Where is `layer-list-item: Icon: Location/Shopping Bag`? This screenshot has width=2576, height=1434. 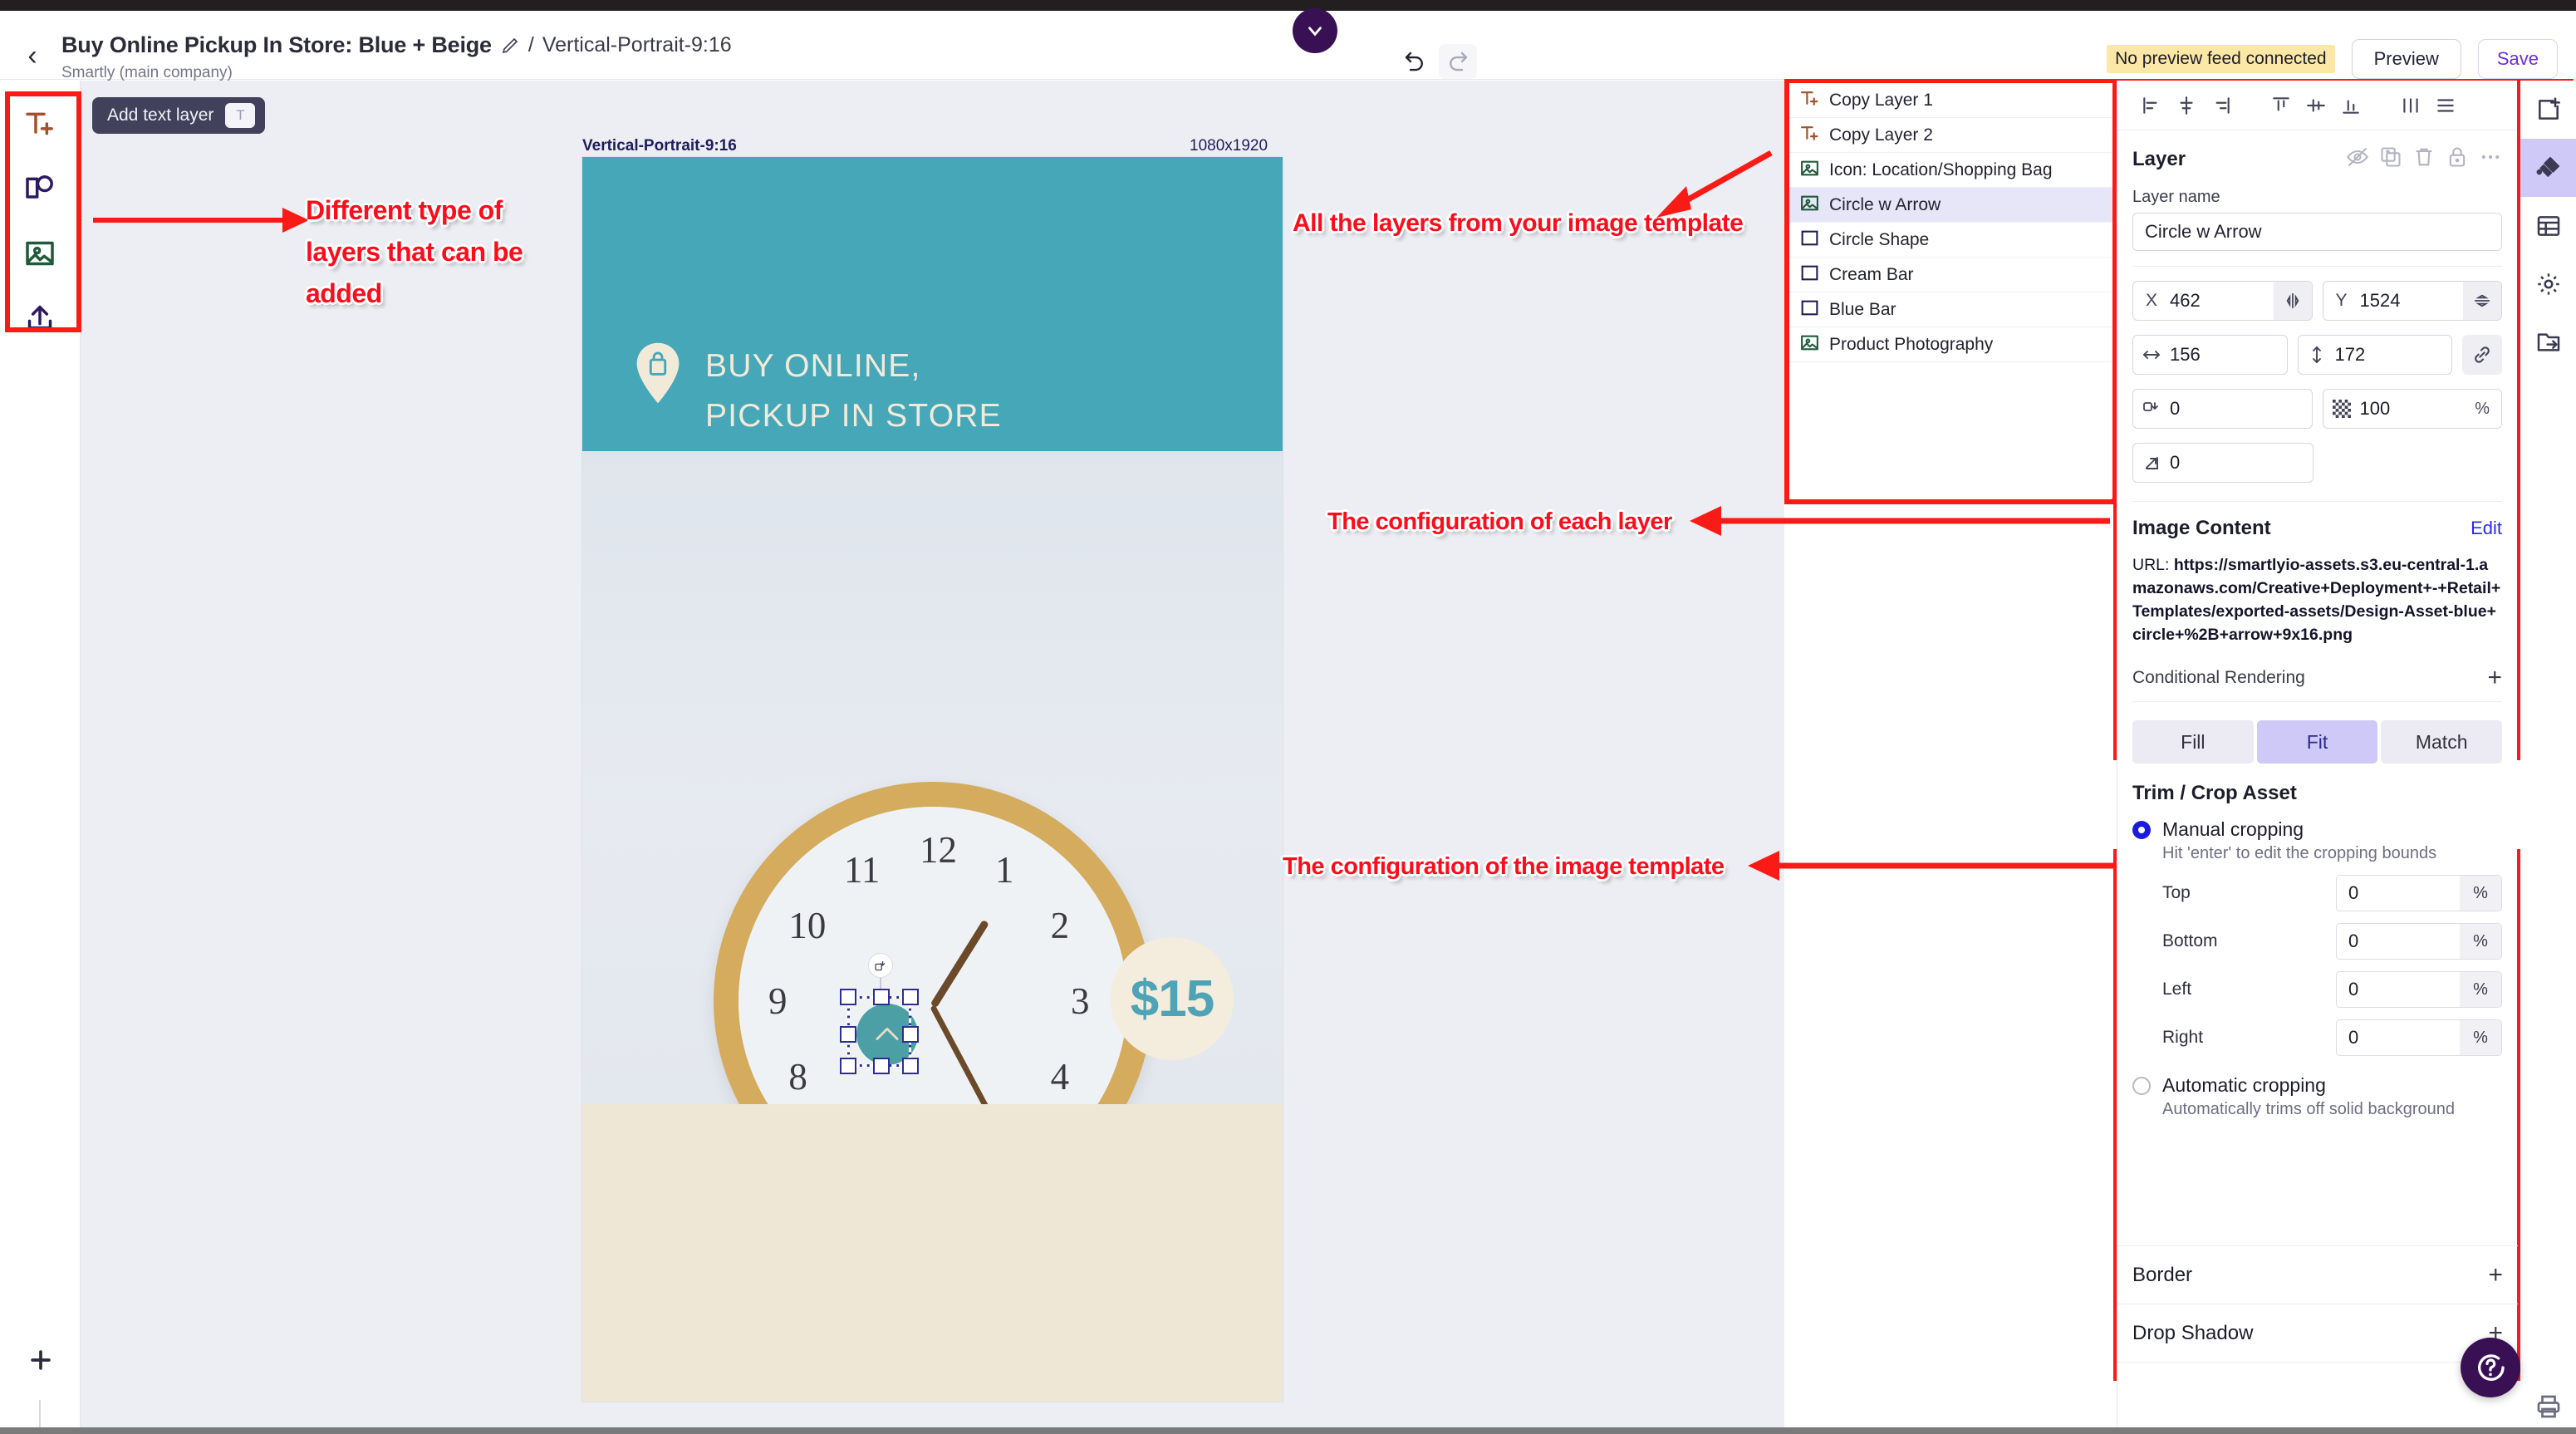 layer-list-item: Icon: Location/Shopping Bag is located at coordinates (1950, 170).